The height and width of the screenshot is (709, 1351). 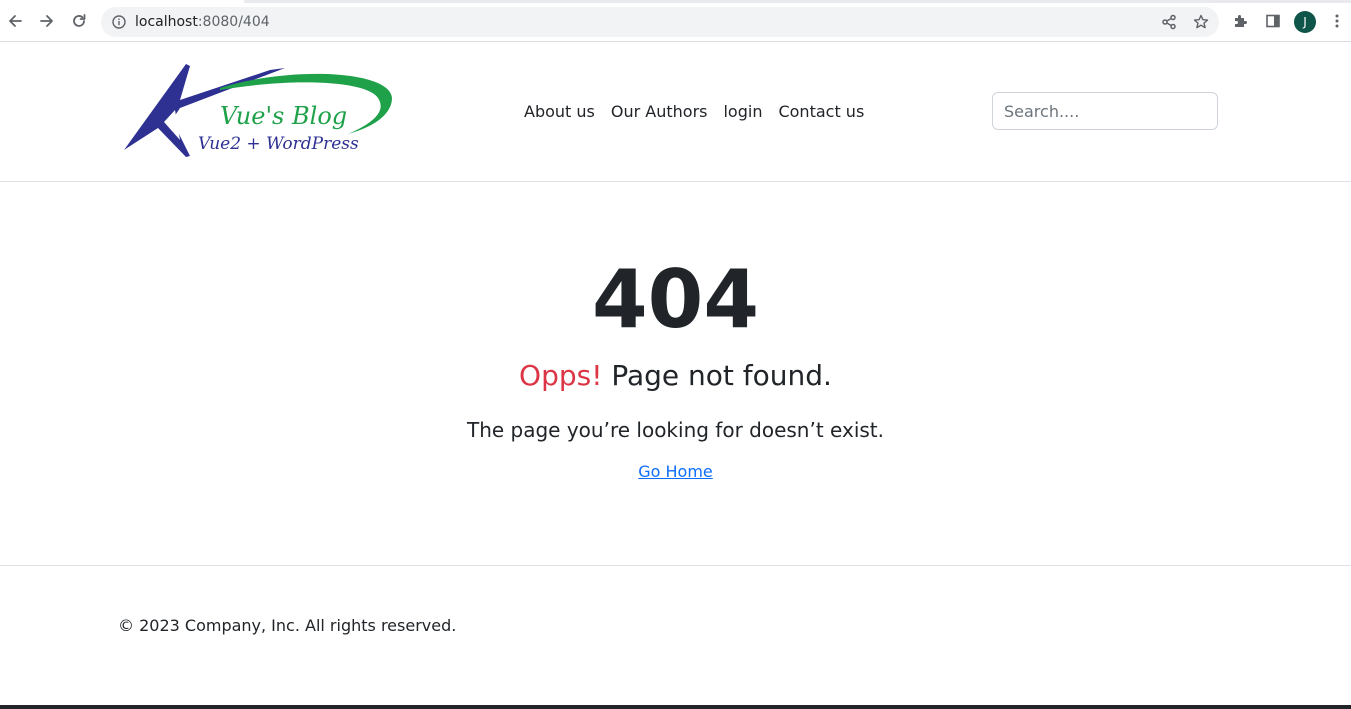 I want to click on site-logo: Vue's Blog Vue2 + WordPress, so click(x=258, y=111).